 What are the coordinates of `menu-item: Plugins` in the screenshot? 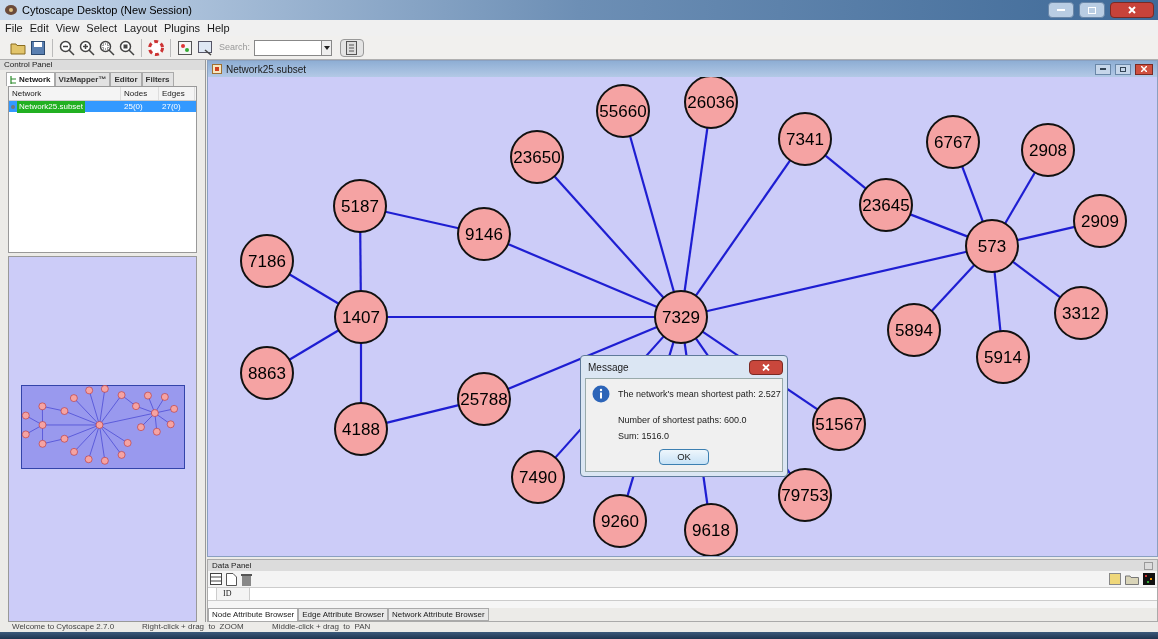 It's located at (182, 28).